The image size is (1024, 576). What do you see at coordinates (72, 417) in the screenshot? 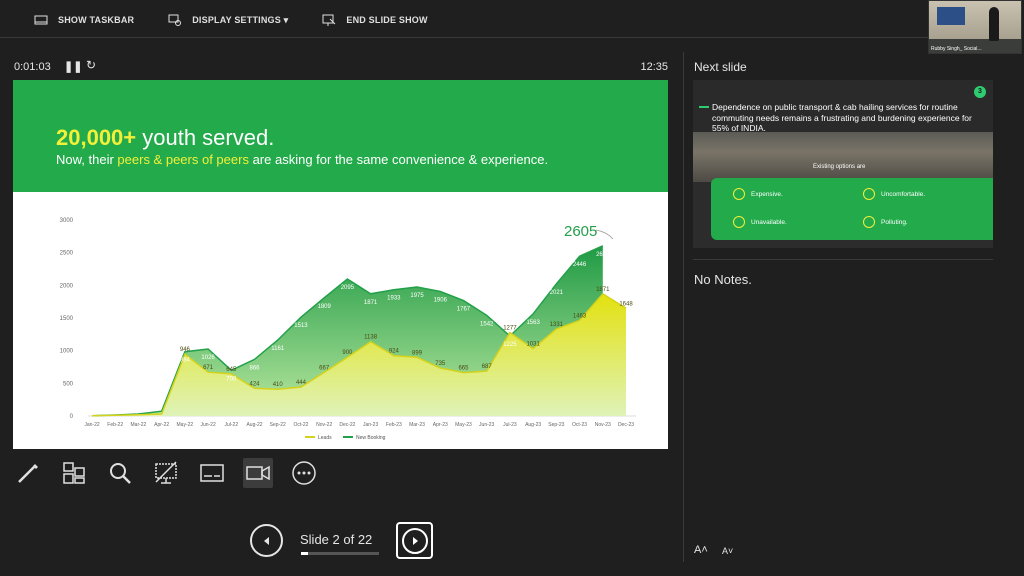
I see `y-tick-label: 0` at bounding box center [72, 417].